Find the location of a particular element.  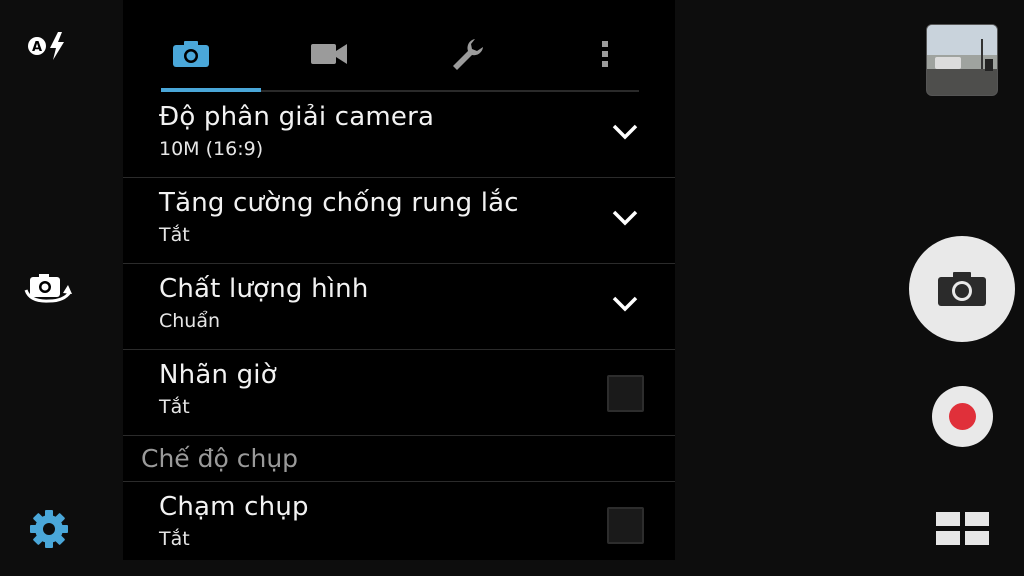

setting-title: Nhãn giờ is located at coordinates (218, 375).